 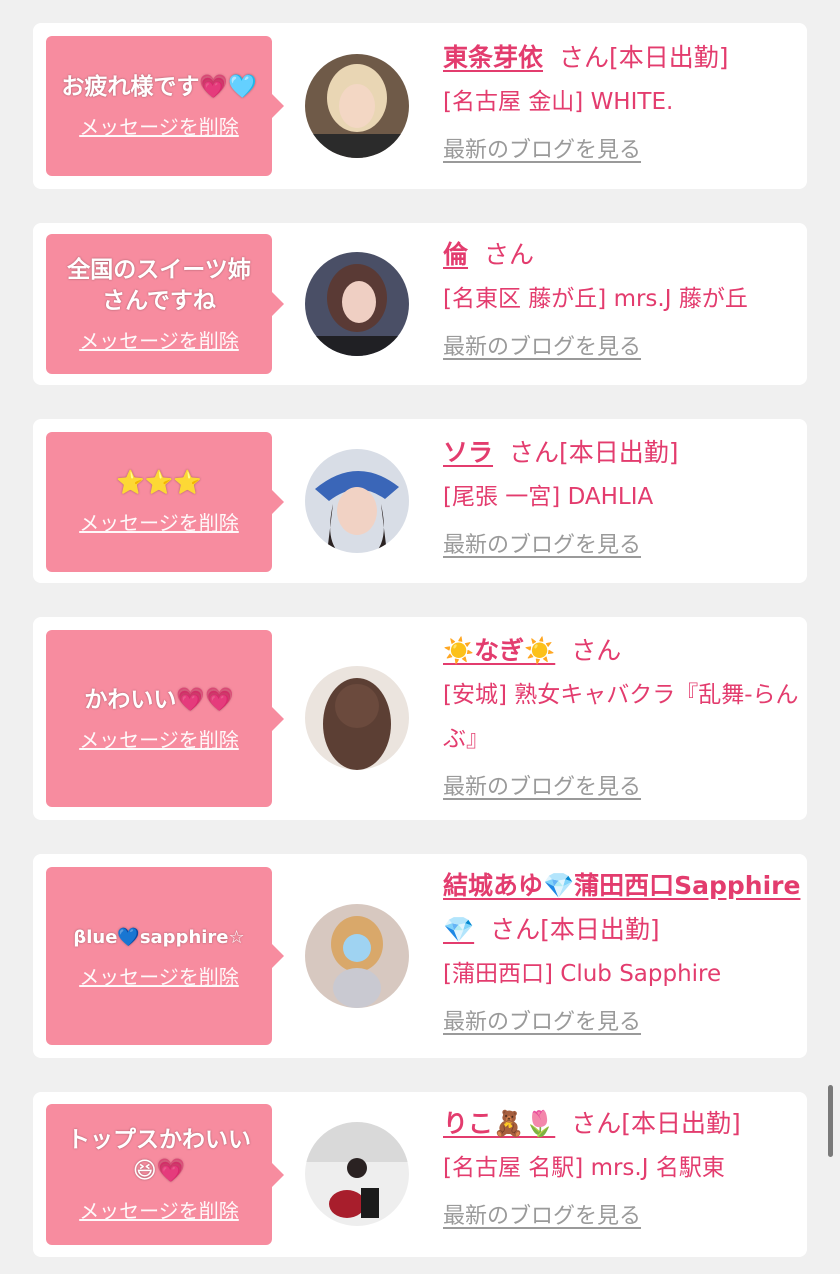 I want to click on shop-info: [名古屋 名駅] mrs.J 名駅東, so click(x=584, y=1168).